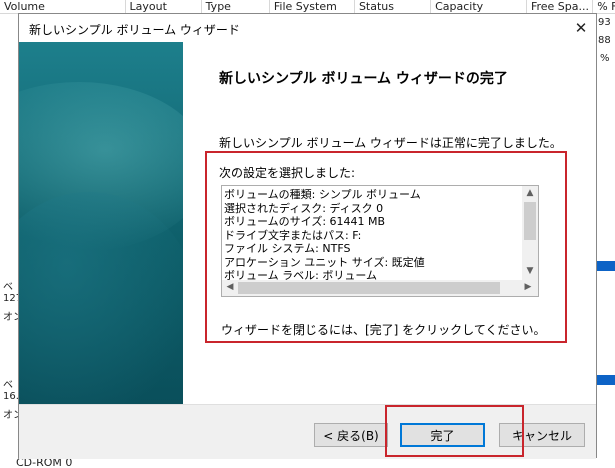 The width and height of the screenshot is (615, 468). Describe the element at coordinates (393, 6) in the screenshot. I see `column-header-status: Status` at that location.